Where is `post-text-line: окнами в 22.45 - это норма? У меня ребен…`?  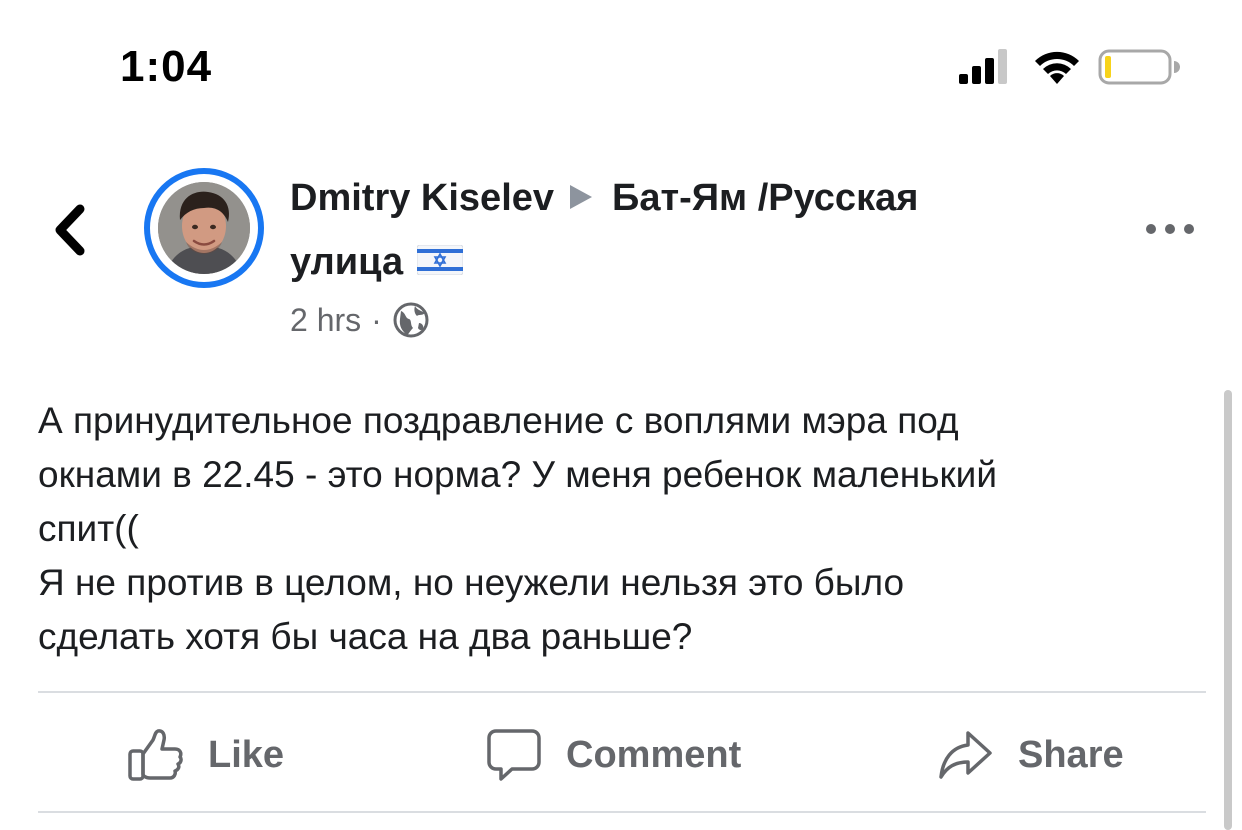
post-text-line: окнами в 22.45 - это норма? У меня ребен… is located at coordinates (518, 474).